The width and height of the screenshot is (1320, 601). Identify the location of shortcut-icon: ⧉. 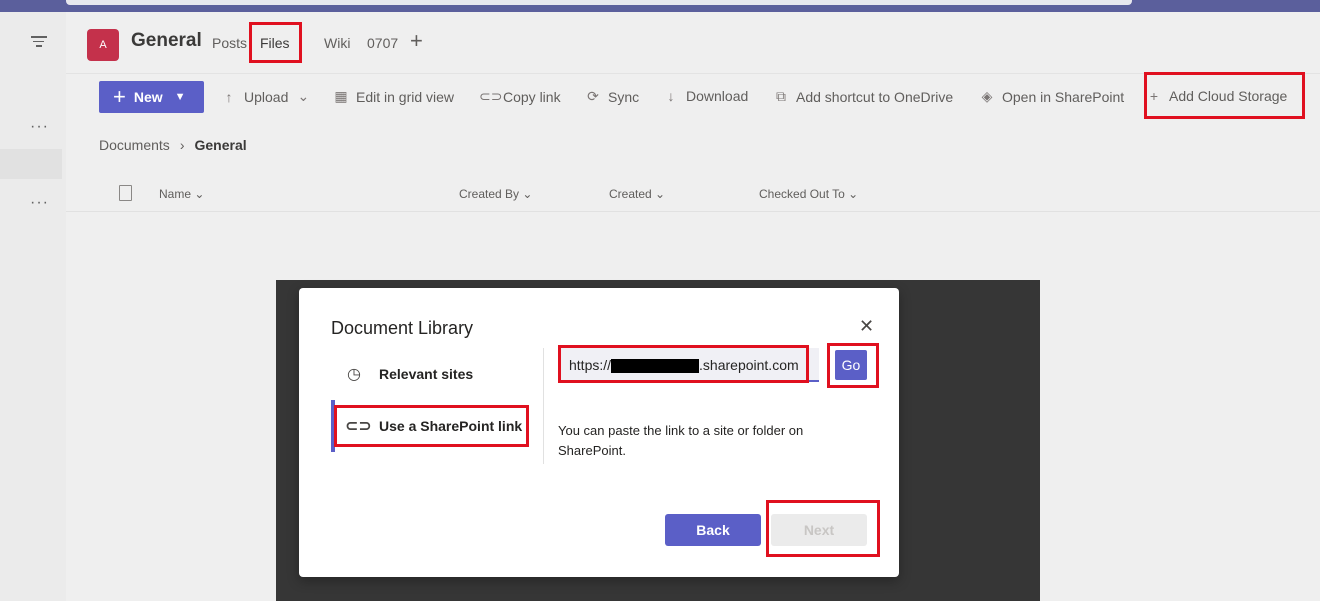
(781, 96).